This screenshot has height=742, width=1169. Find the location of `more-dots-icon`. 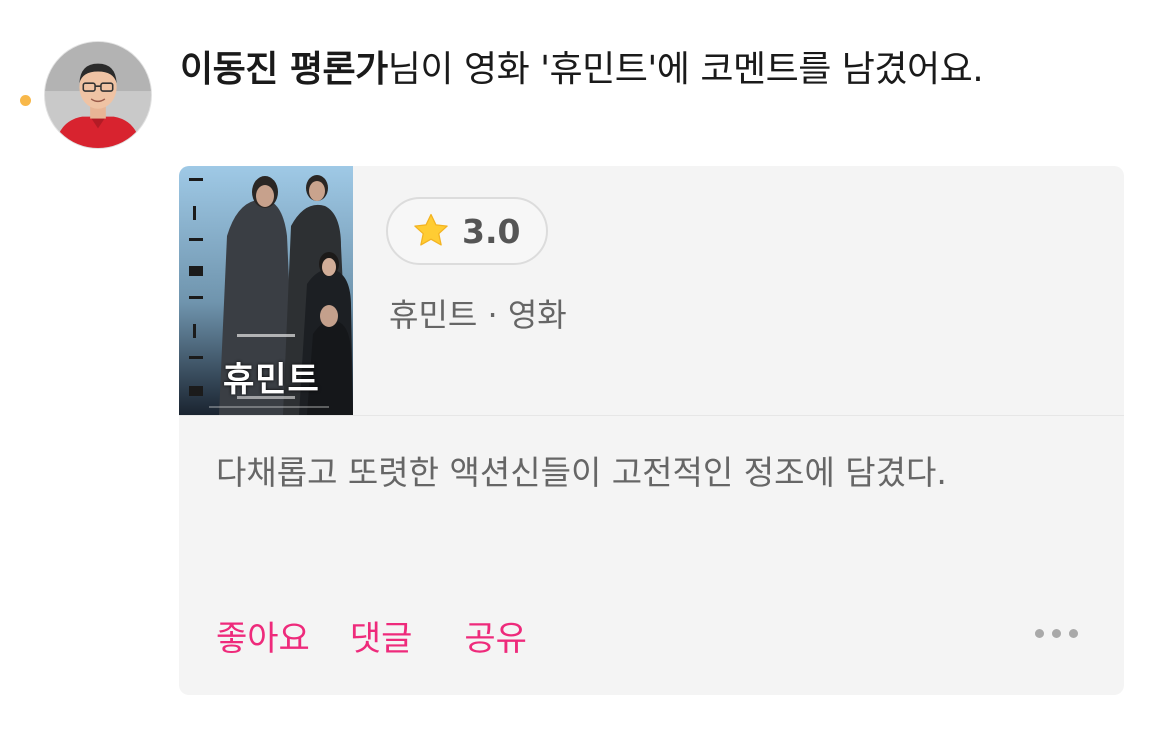

more-dots-icon is located at coordinates (1056, 633).